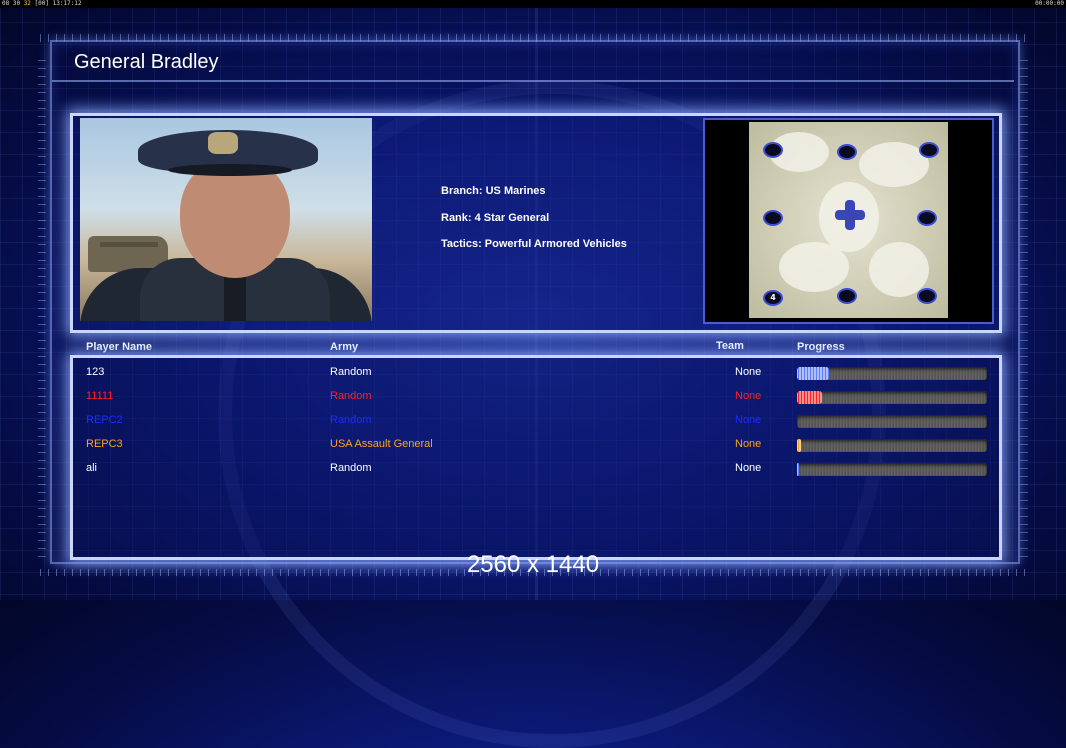 This screenshot has height=748, width=1066. What do you see at coordinates (533, 448) in the screenshot?
I see `player-row: REPC3 USA Assault General None` at bounding box center [533, 448].